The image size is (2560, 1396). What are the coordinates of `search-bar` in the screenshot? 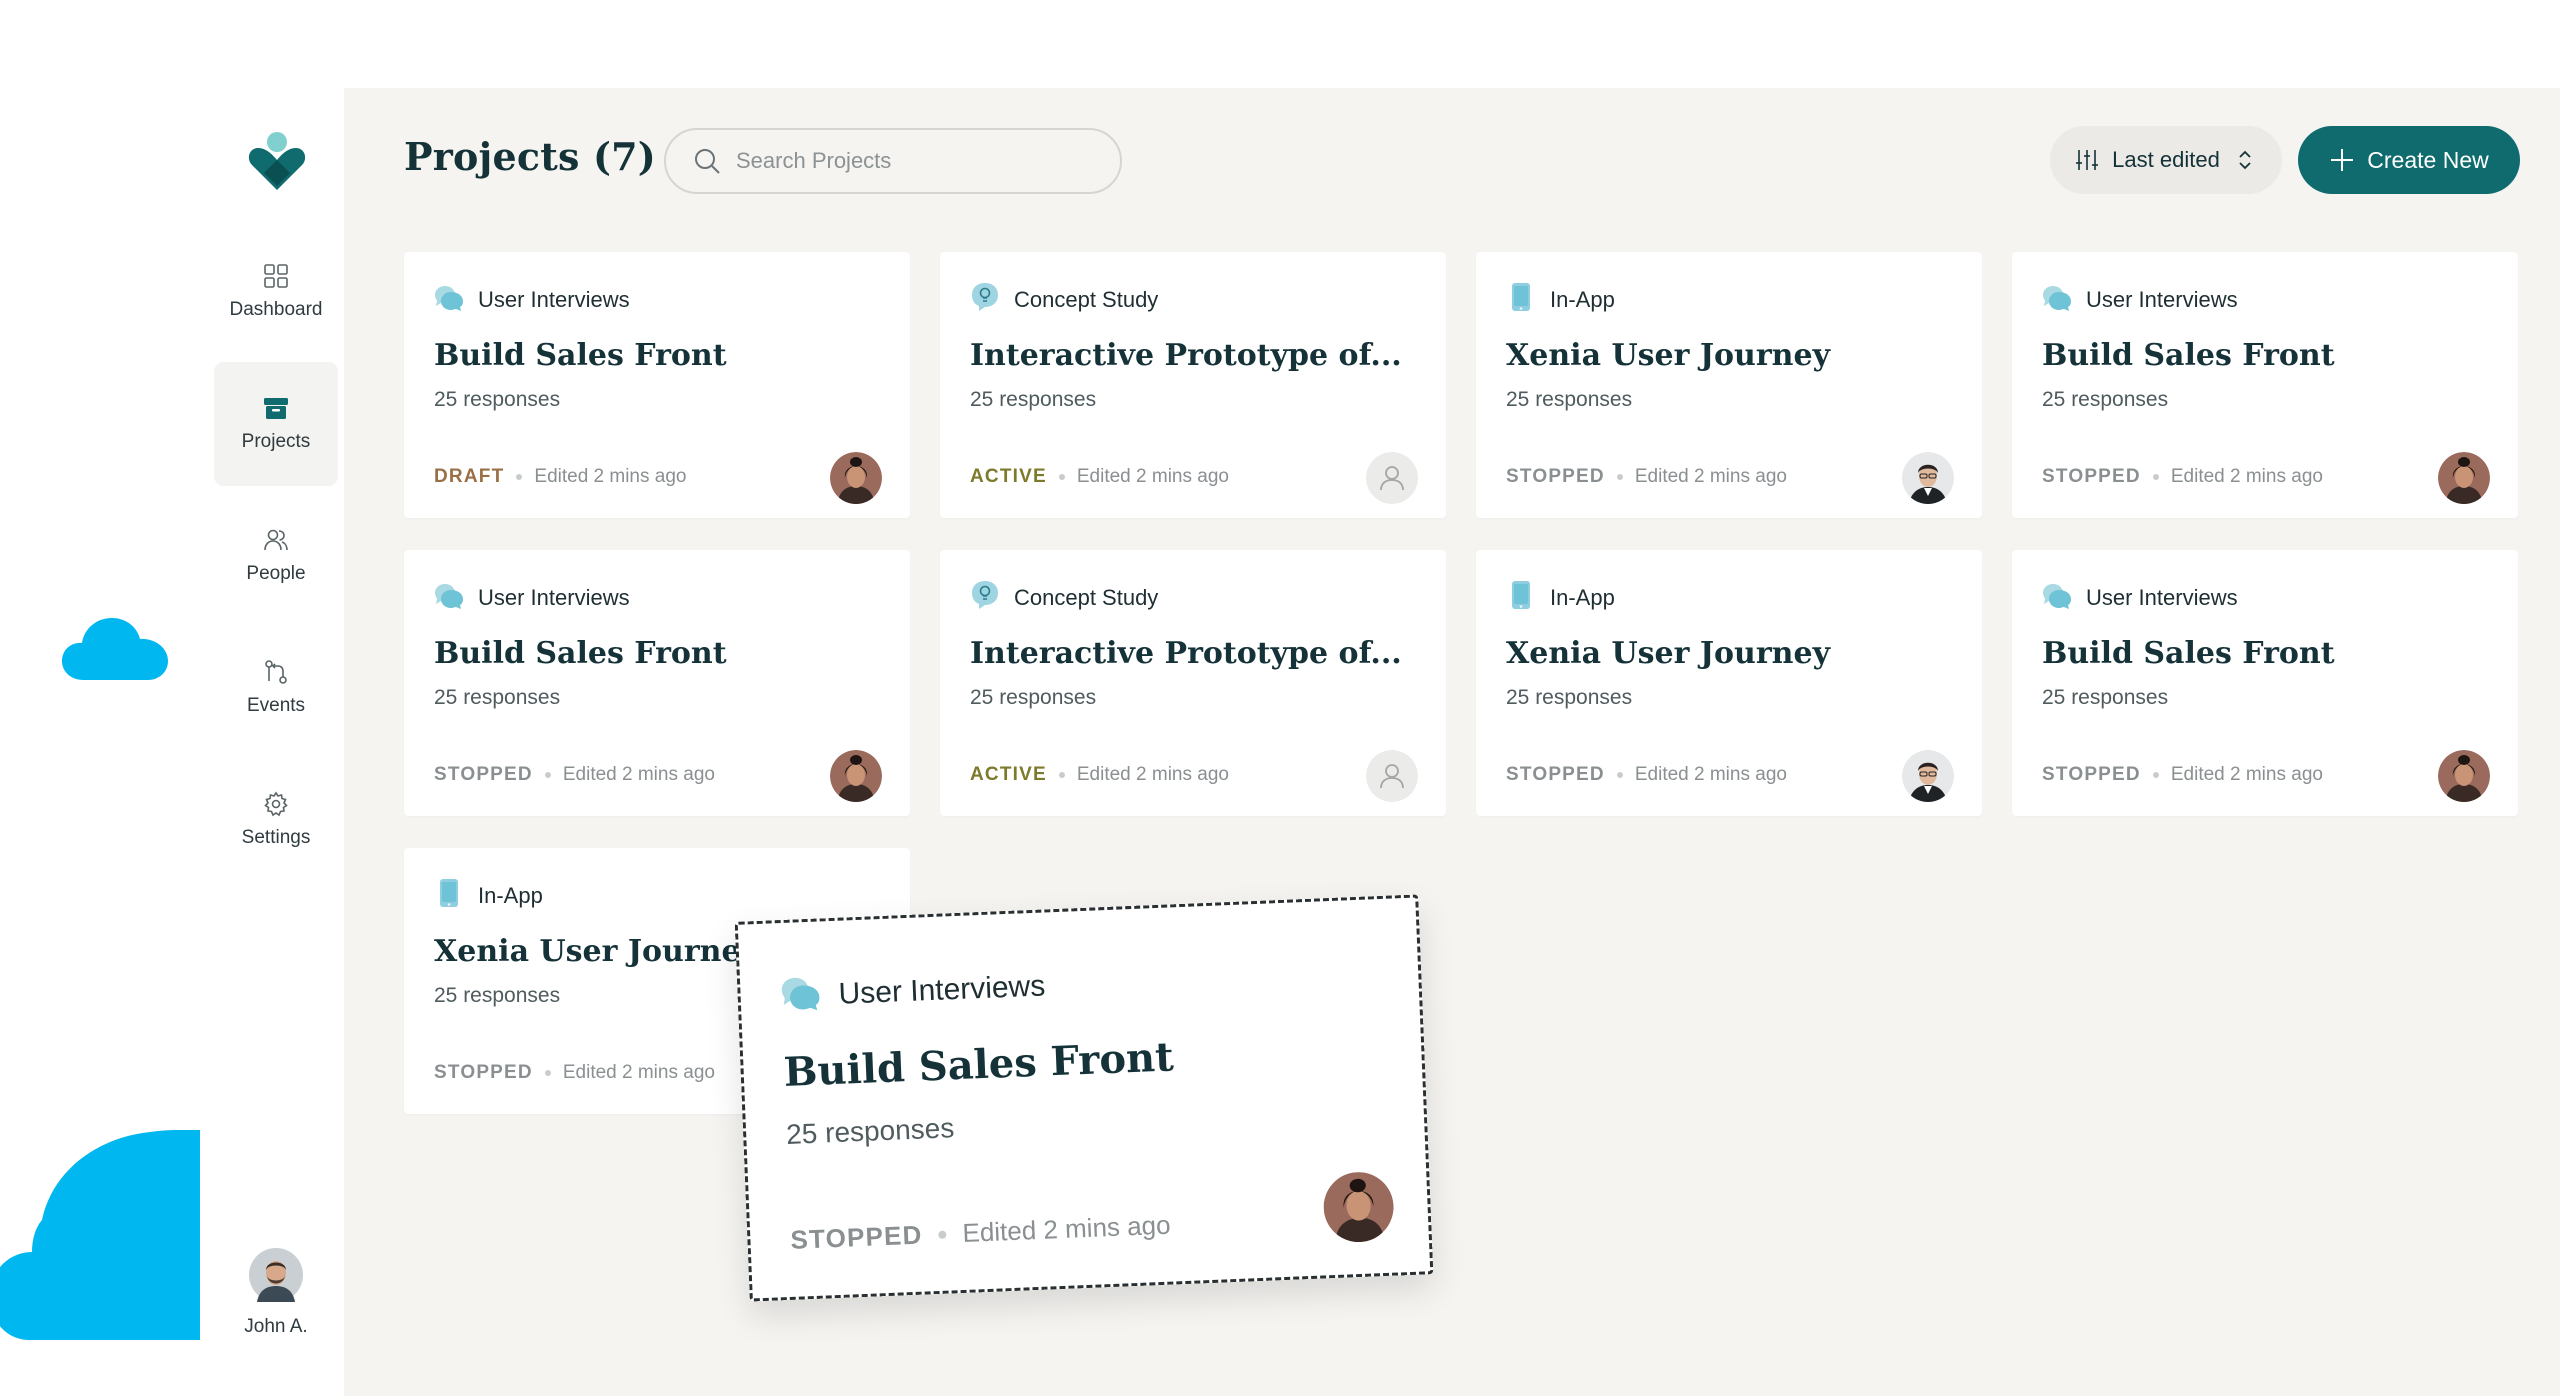 It's located at (893, 161).